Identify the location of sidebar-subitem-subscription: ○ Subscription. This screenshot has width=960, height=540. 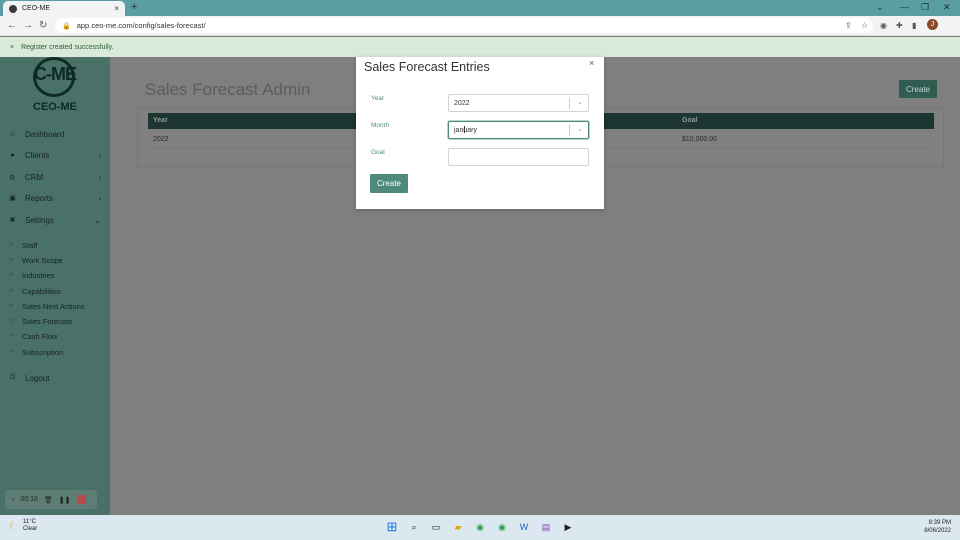
(55, 352).